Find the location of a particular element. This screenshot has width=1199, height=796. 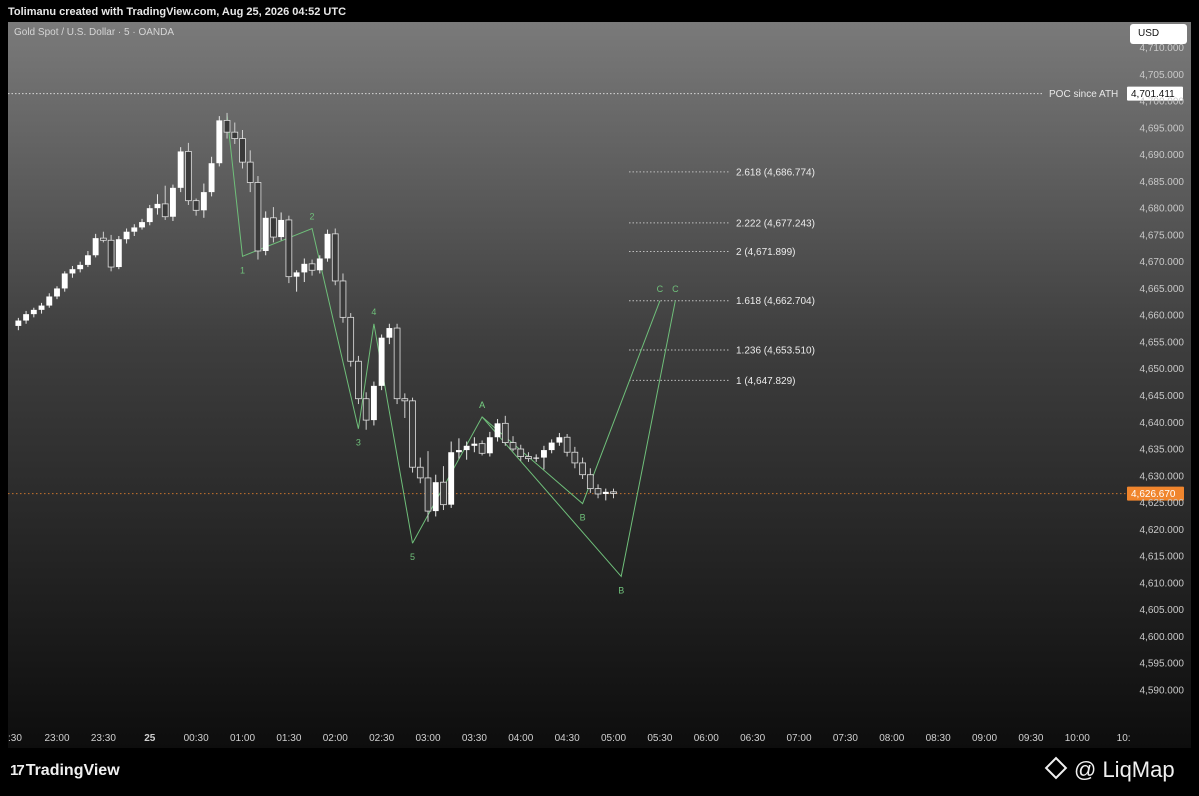

symbol-label: Gold Spot / U.S. Dollar · 5 · OANDA is located at coordinates (94, 32).